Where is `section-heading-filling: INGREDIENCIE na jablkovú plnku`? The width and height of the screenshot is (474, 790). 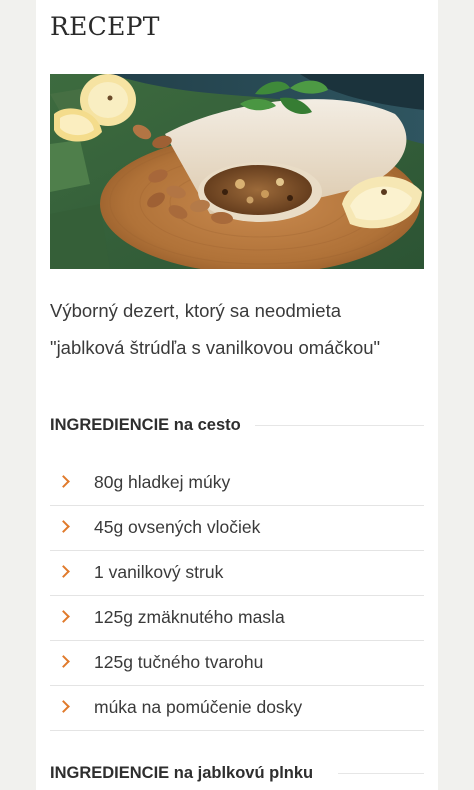
section-heading-filling: INGREDIENCIE na jablkovú plnku is located at coordinates (237, 774).